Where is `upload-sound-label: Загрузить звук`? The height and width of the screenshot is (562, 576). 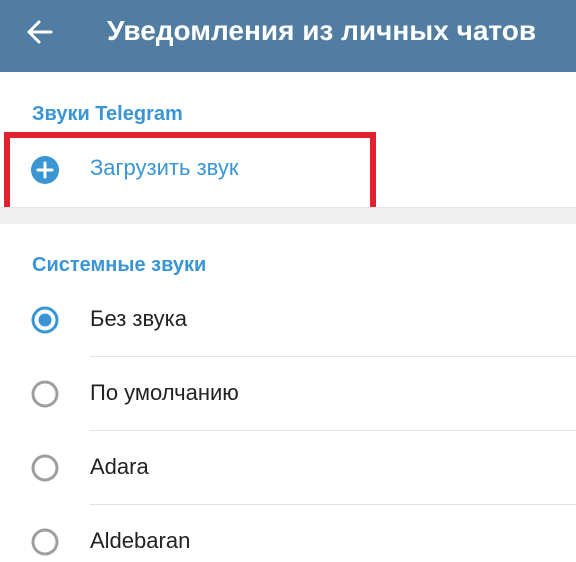 upload-sound-label: Загрузить звук is located at coordinates (164, 167).